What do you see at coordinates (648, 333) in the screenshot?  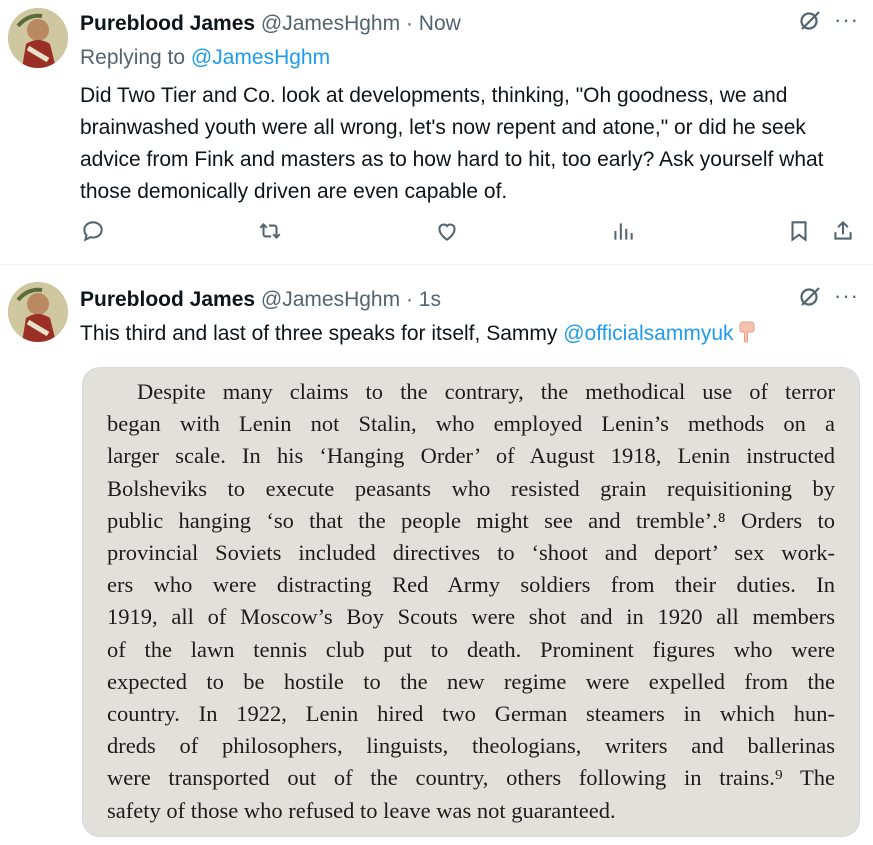 I see `mention-link: @officialsammyuk` at bounding box center [648, 333].